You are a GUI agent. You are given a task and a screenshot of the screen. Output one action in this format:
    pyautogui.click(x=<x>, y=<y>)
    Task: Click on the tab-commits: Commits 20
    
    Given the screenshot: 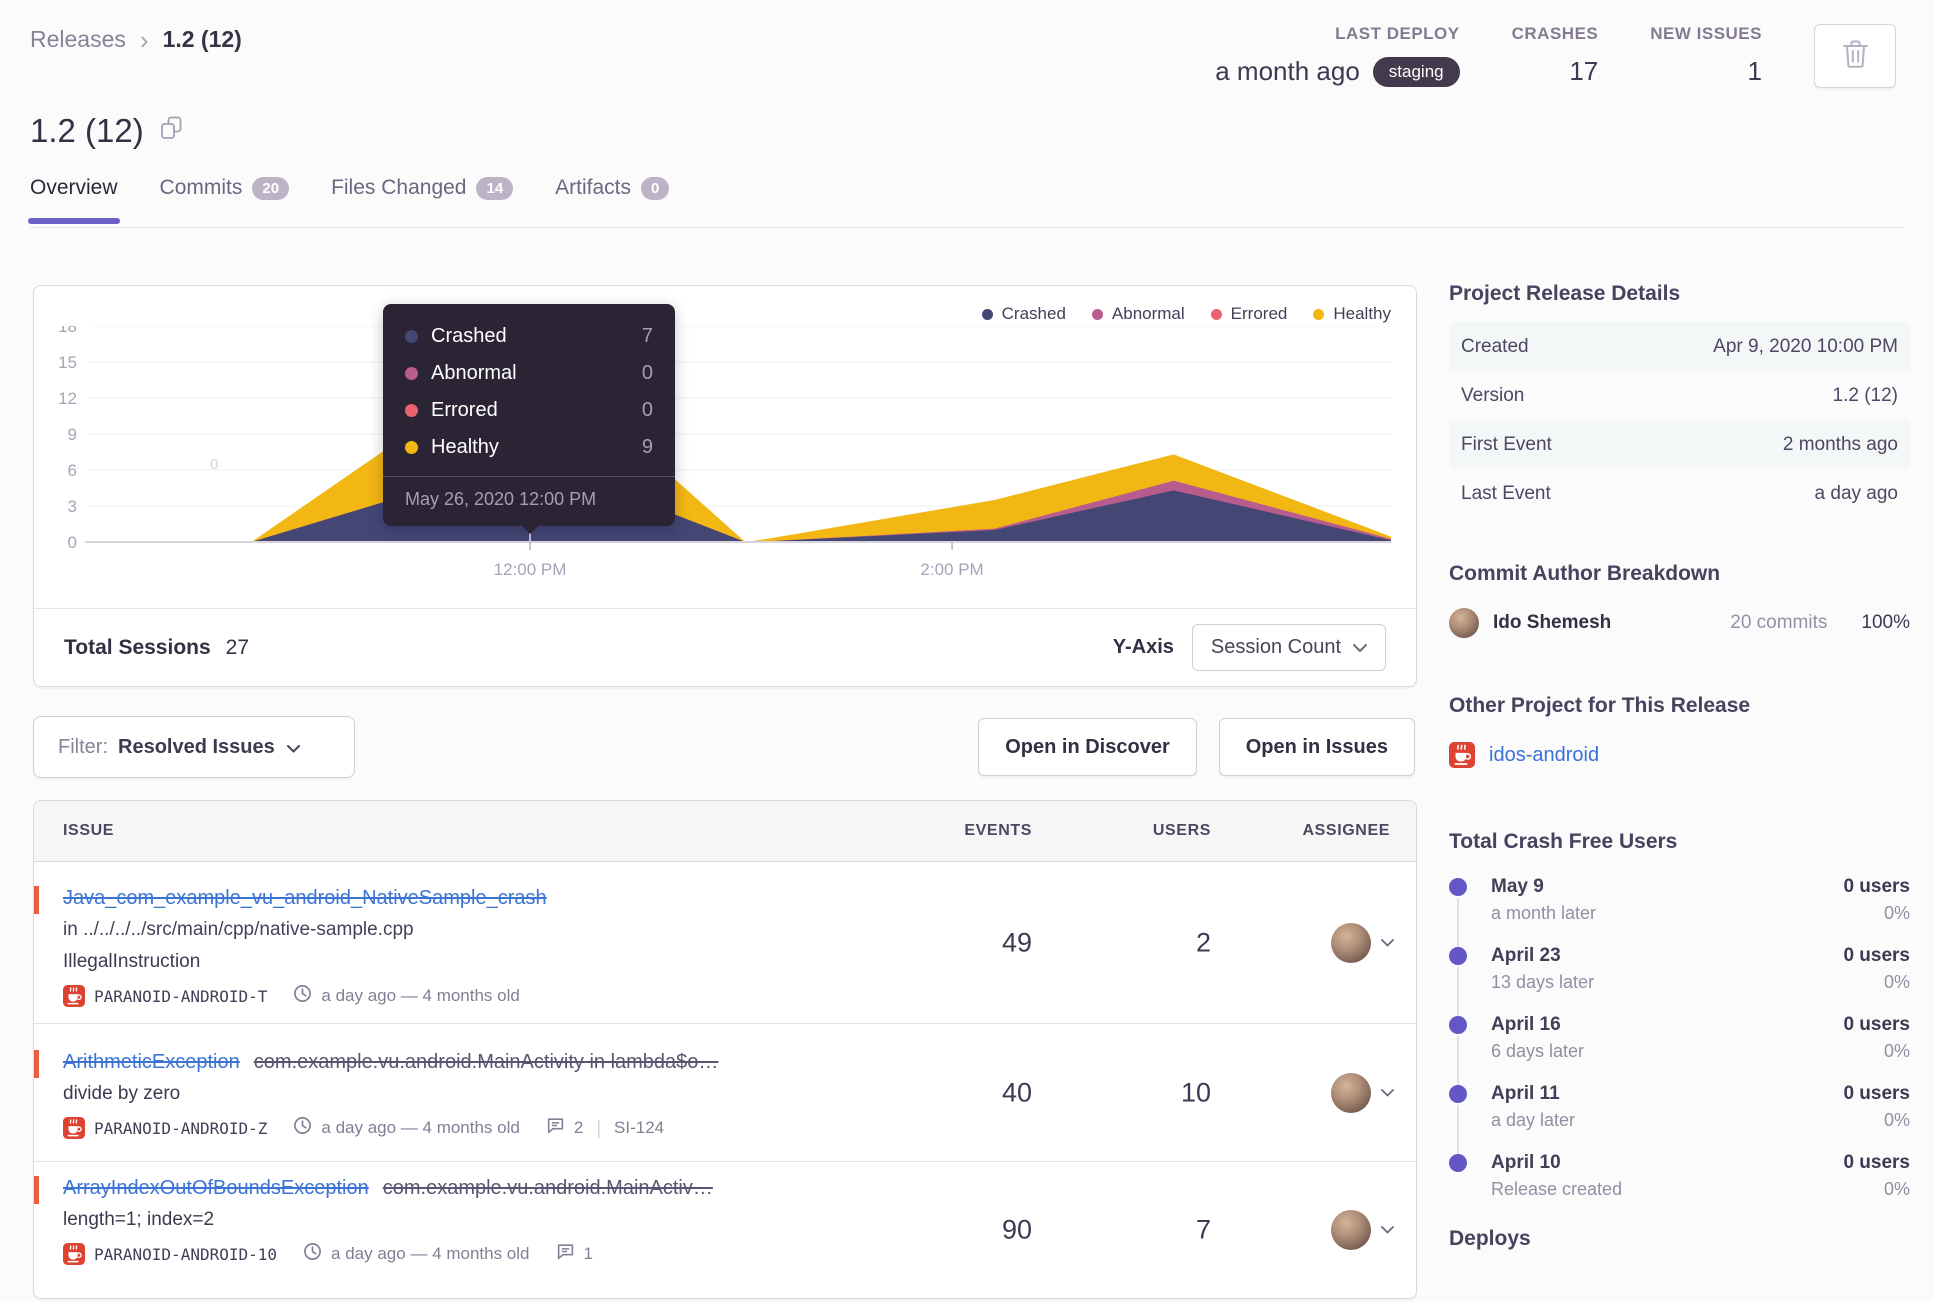 What is the action you would take?
    pyautogui.click(x=225, y=199)
    